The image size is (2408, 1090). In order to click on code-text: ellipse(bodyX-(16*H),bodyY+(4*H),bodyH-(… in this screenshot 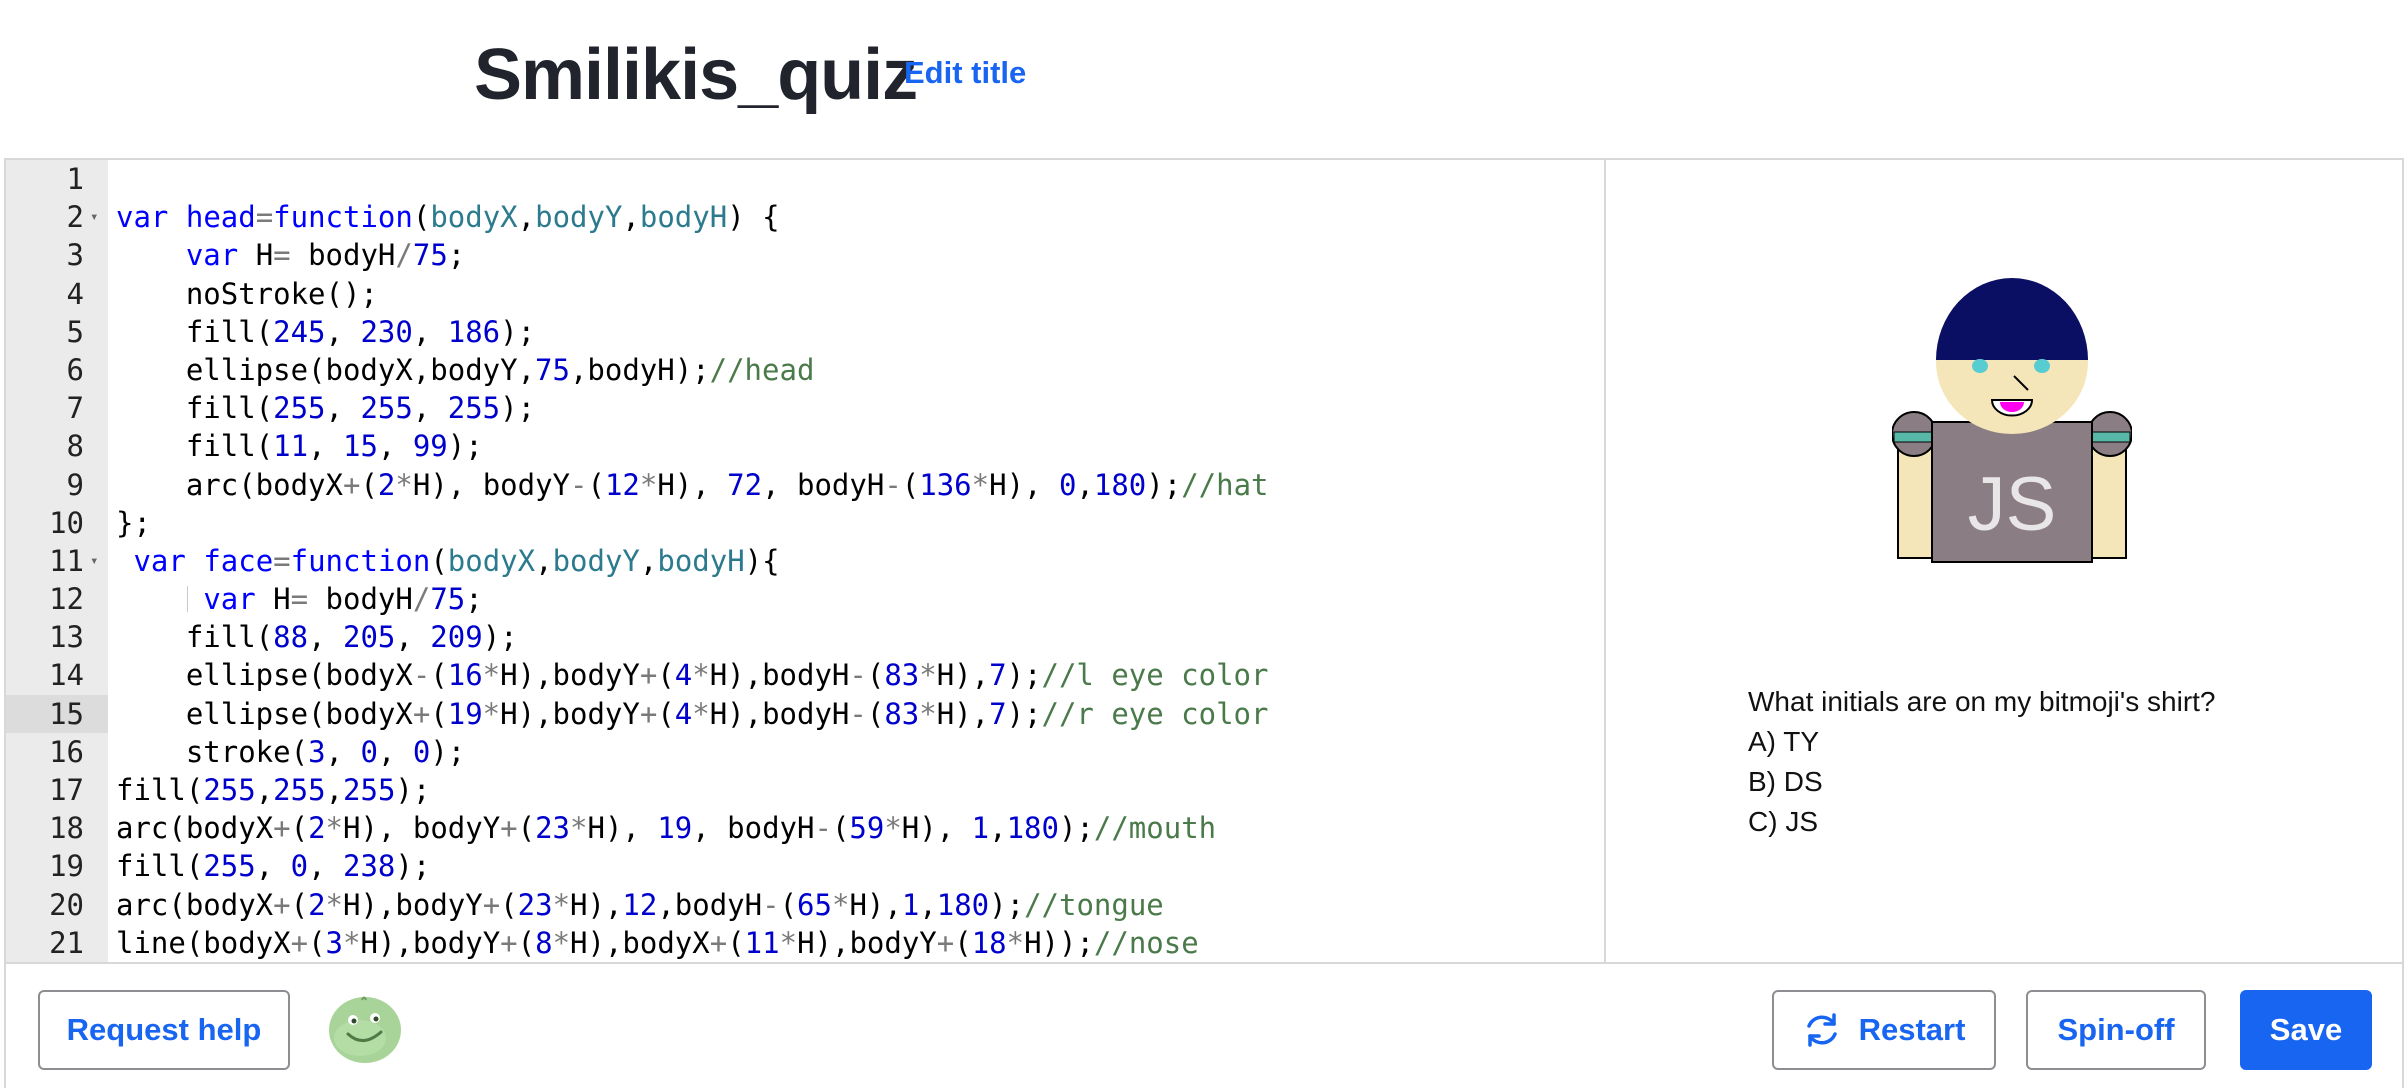, I will do `click(692, 675)`.